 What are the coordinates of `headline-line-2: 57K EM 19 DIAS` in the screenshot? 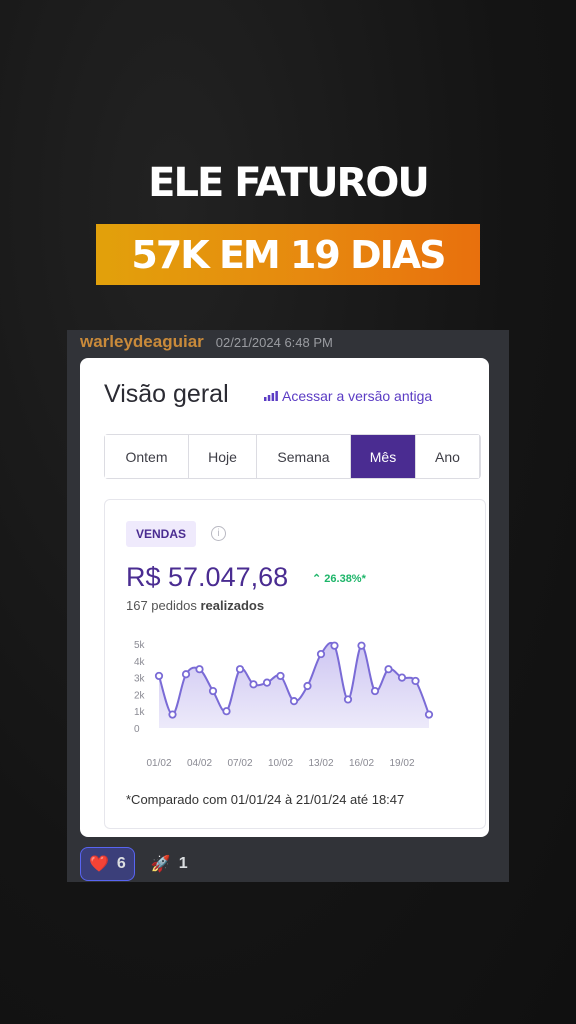 It's located at (288, 254).